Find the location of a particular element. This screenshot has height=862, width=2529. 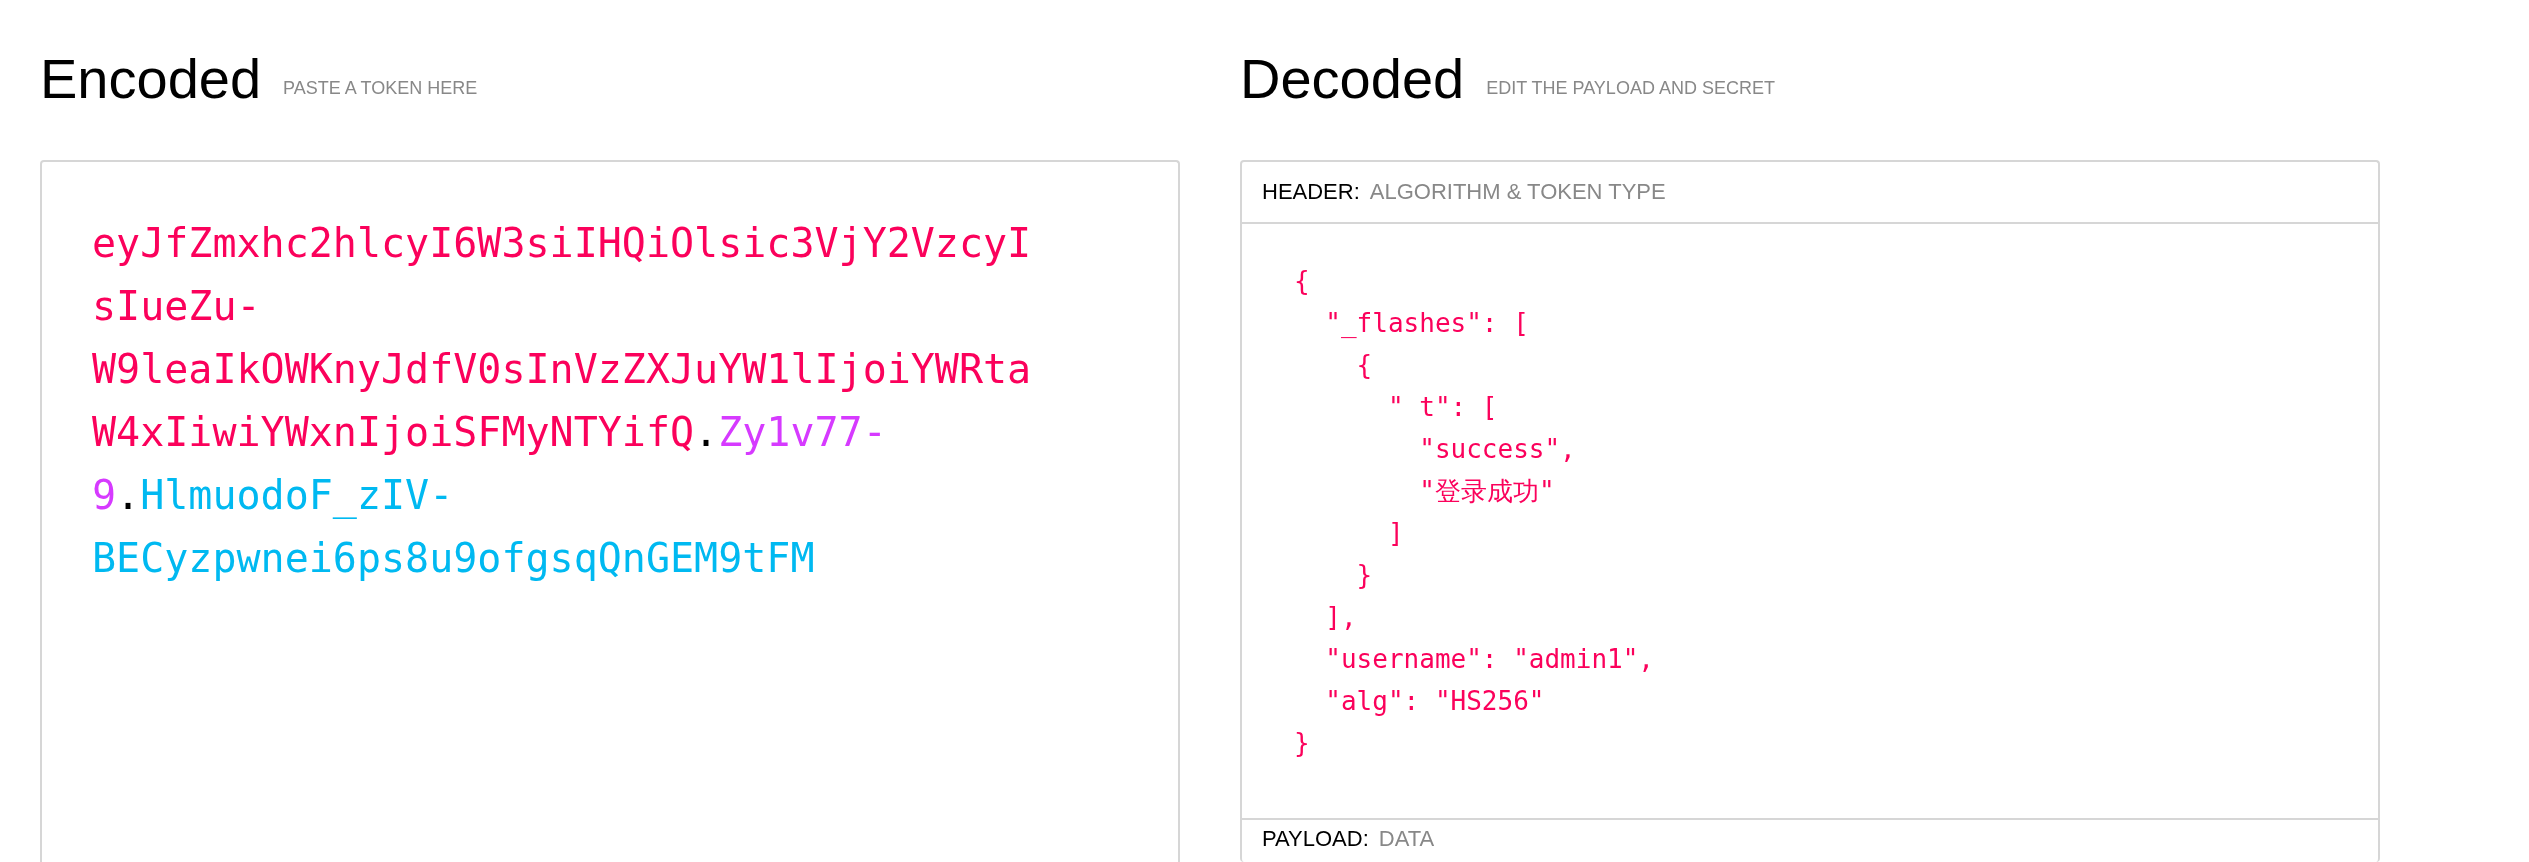

token-text: W4xIiwiYWxnIjoiSFMyNTYifQ is located at coordinates (393, 432).